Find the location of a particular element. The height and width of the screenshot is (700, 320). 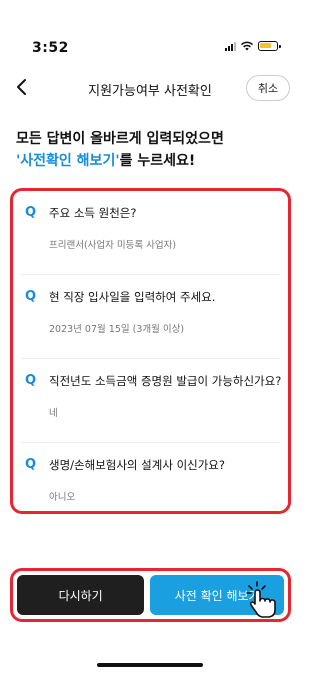

cancel-button: 취소 is located at coordinates (268, 88).